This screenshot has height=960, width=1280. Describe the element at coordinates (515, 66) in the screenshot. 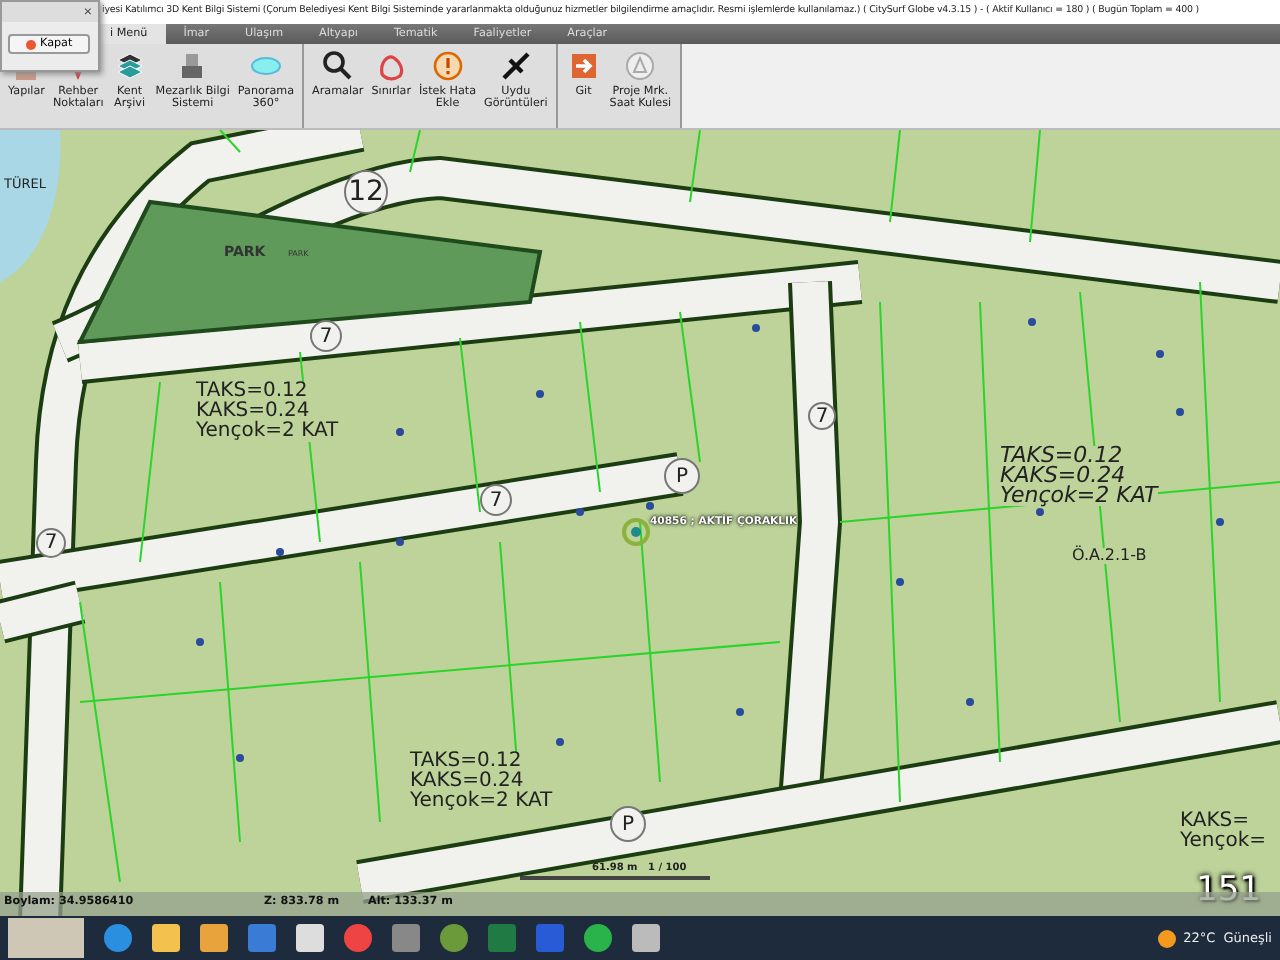

I see `satellite-icon` at that location.